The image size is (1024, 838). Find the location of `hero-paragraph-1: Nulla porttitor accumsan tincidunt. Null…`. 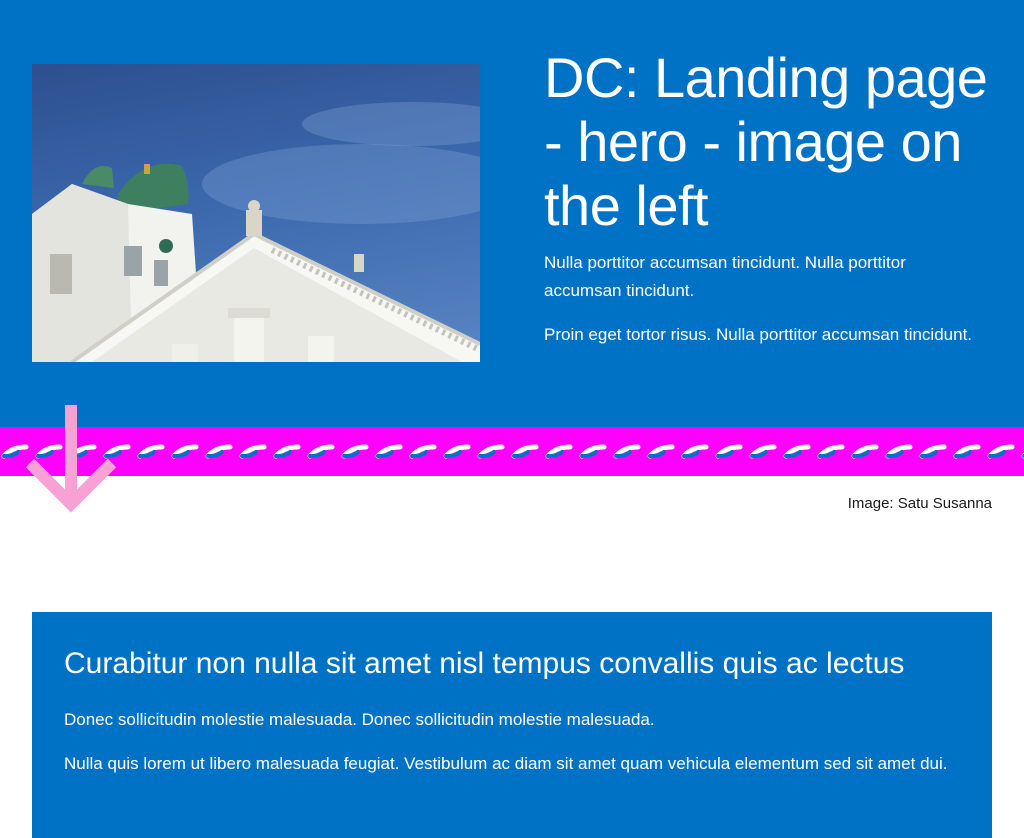

hero-paragraph-1: Nulla porttitor accumsan tincidunt. Null… is located at coordinates (725, 276).